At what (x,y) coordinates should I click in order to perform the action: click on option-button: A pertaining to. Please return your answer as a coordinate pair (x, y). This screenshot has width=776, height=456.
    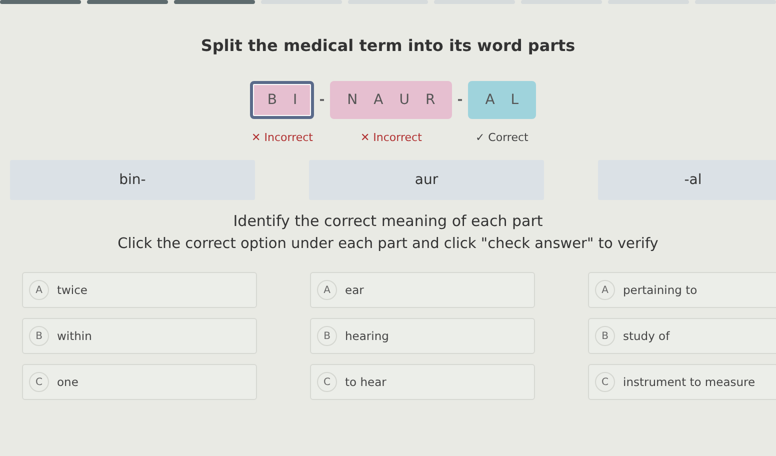
    Looking at the image, I should click on (682, 290).